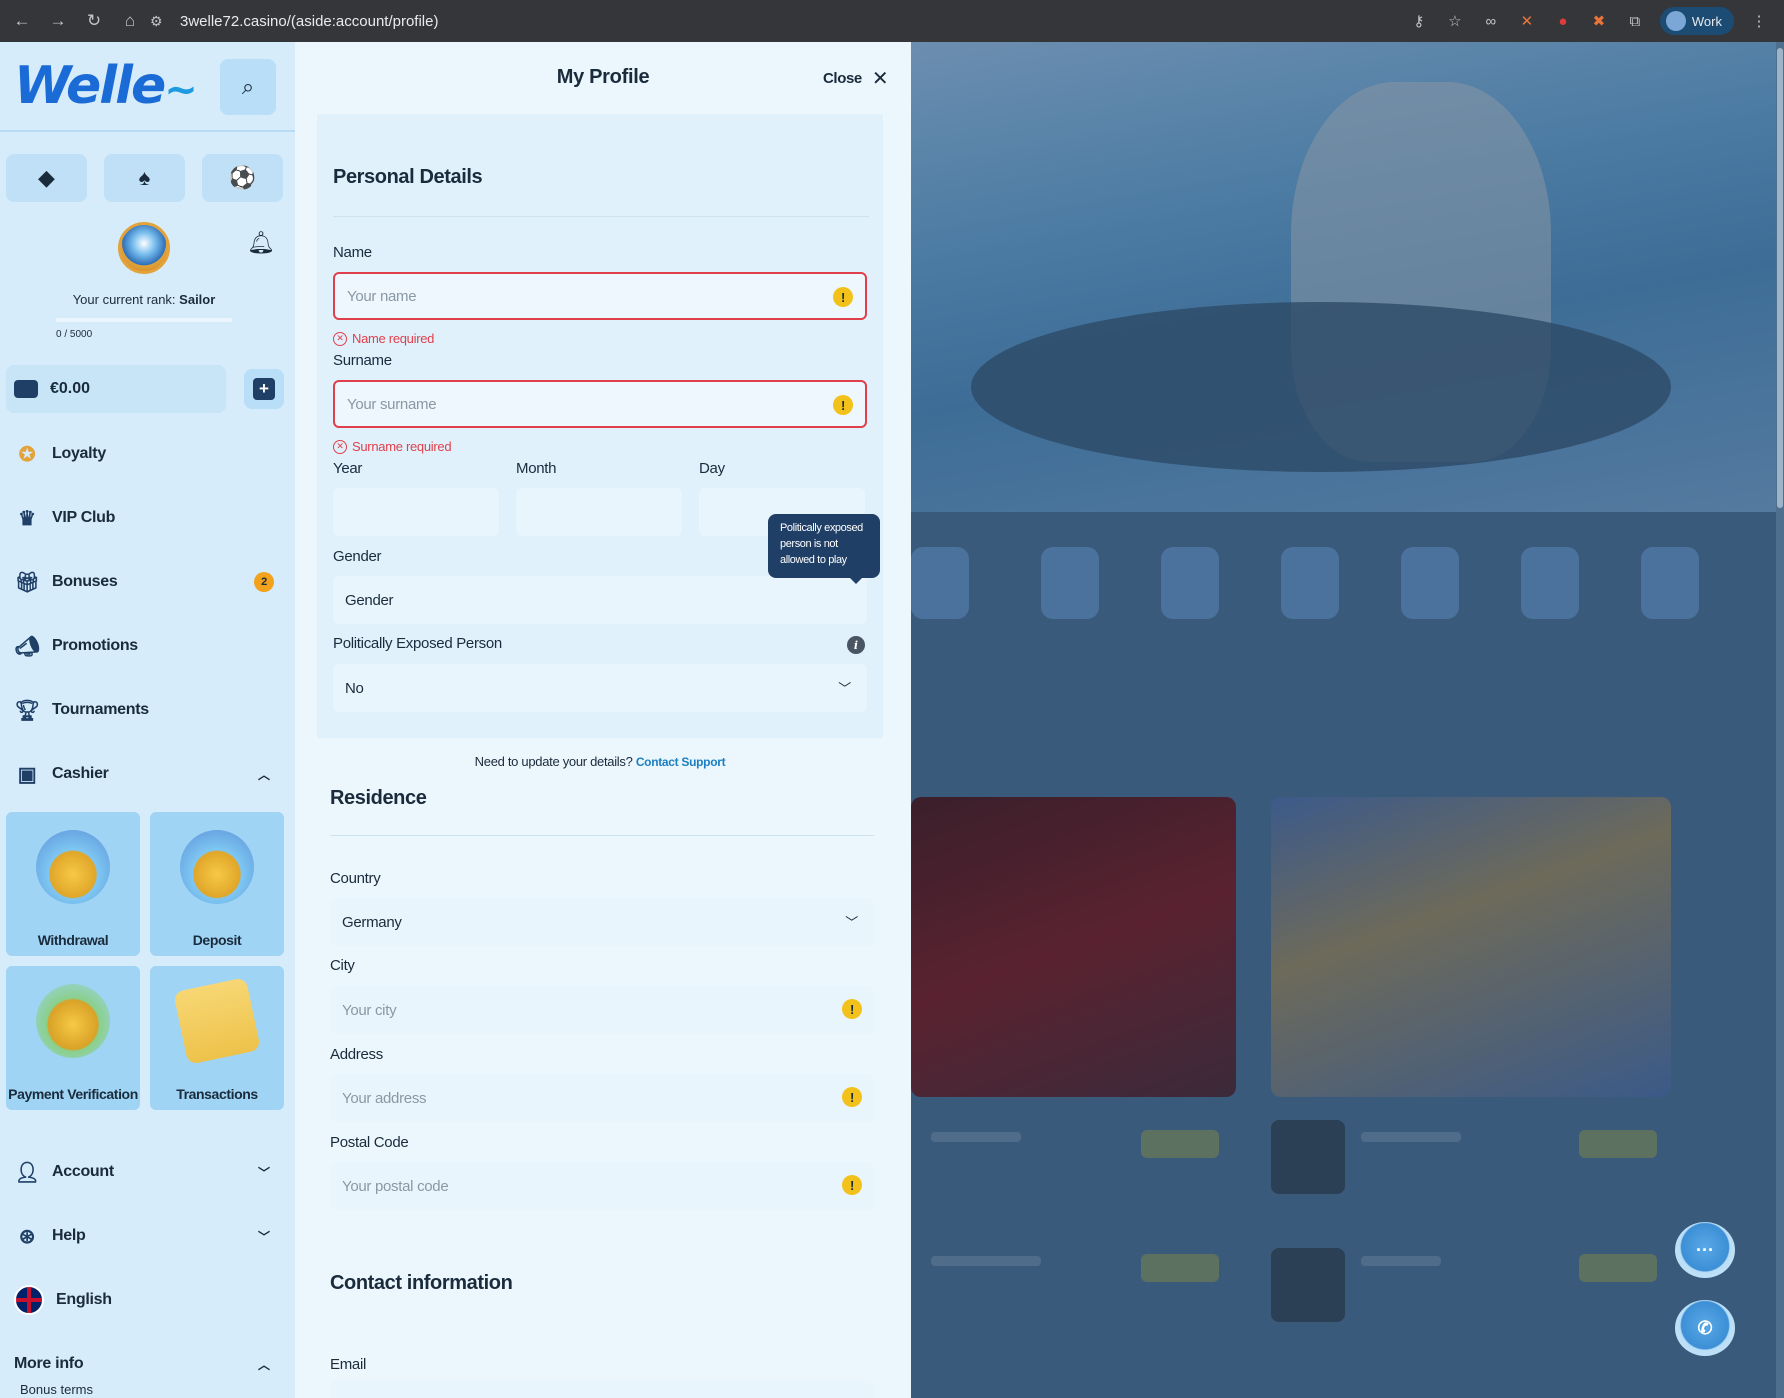 The image size is (1784, 1398). I want to click on cashier-payment-verification-tile: Payment Verification, so click(73, 1038).